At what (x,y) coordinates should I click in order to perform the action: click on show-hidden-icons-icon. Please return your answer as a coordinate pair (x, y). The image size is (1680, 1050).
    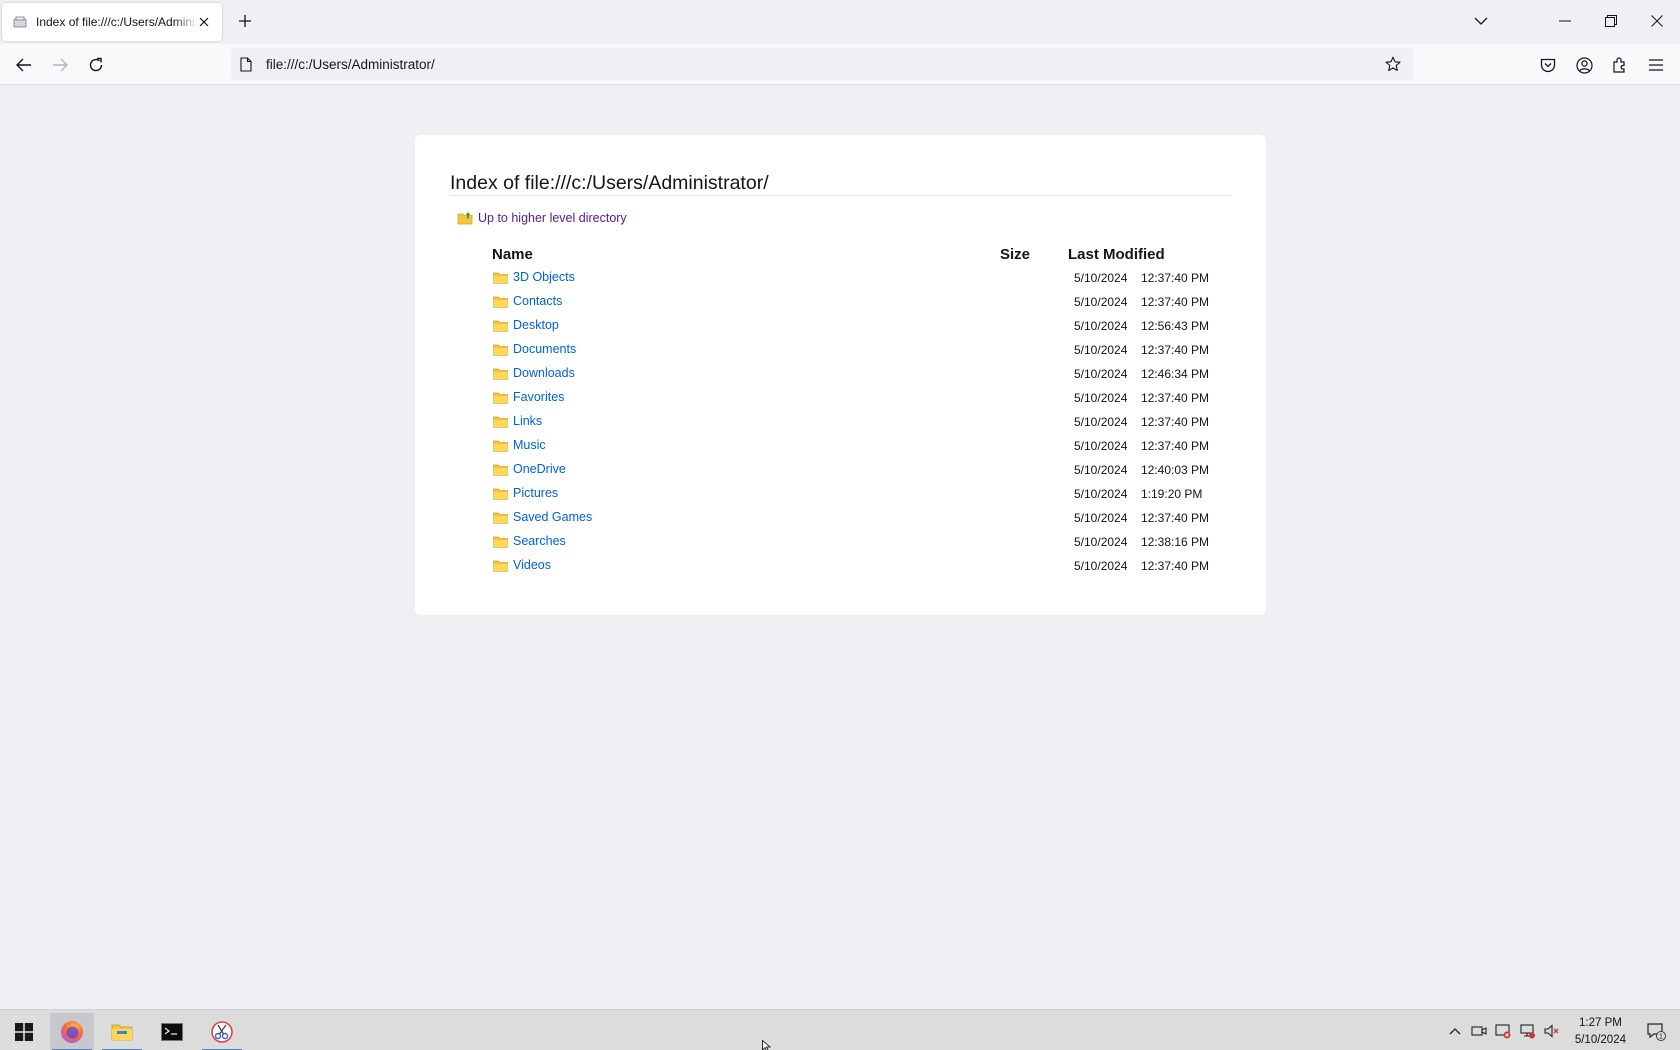
    Looking at the image, I should click on (1455, 1031).